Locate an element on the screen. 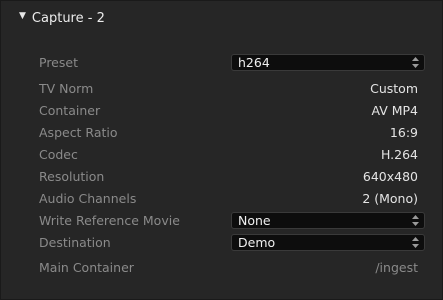 The image size is (443, 300). tv-norm-label: TV Norm is located at coordinates (66, 88).